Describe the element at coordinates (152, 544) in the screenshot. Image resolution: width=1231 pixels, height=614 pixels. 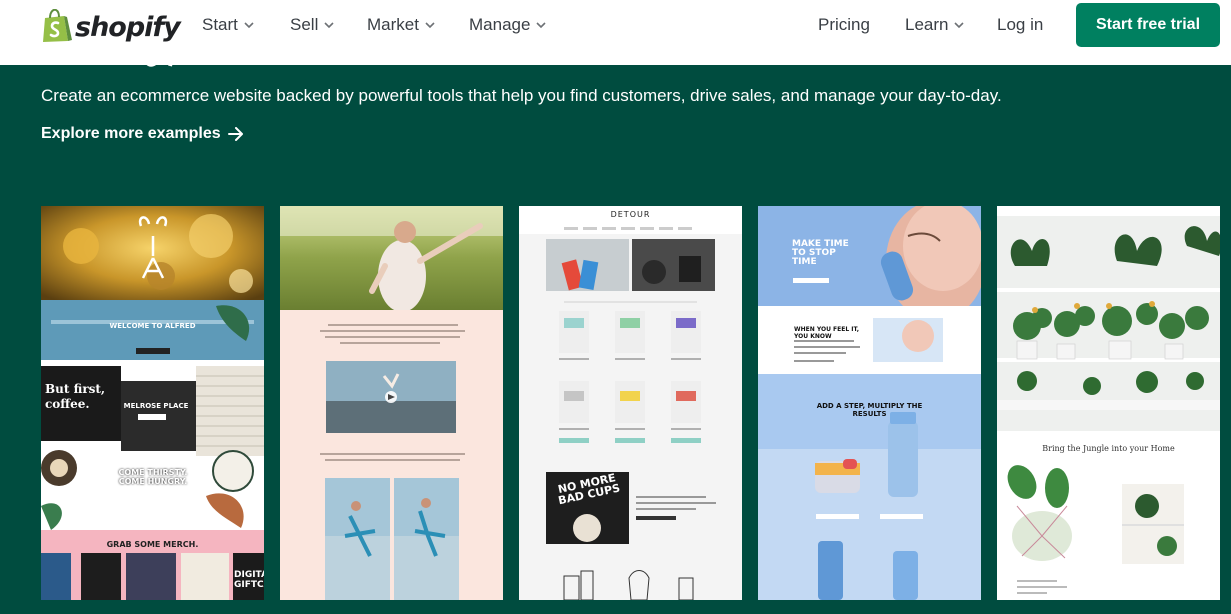
I see `alfred-merch-text: GRAB SOME MERCH.` at that location.